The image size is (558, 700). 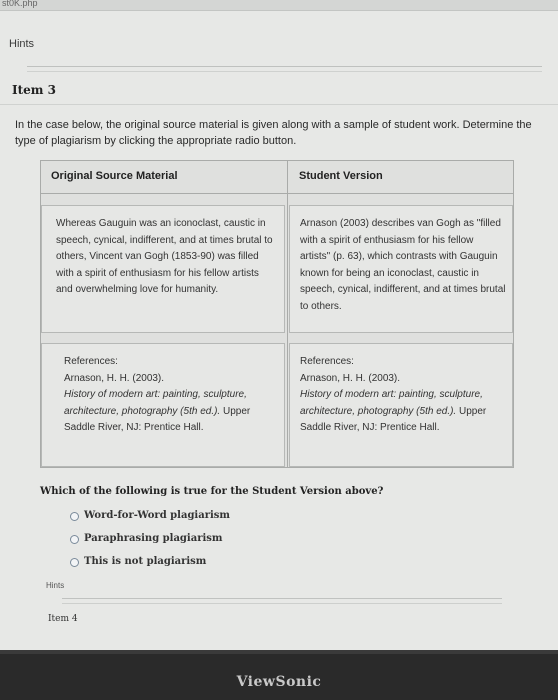 What do you see at coordinates (153, 538) in the screenshot?
I see `option-label: Paraphrasing plagiarism` at bounding box center [153, 538].